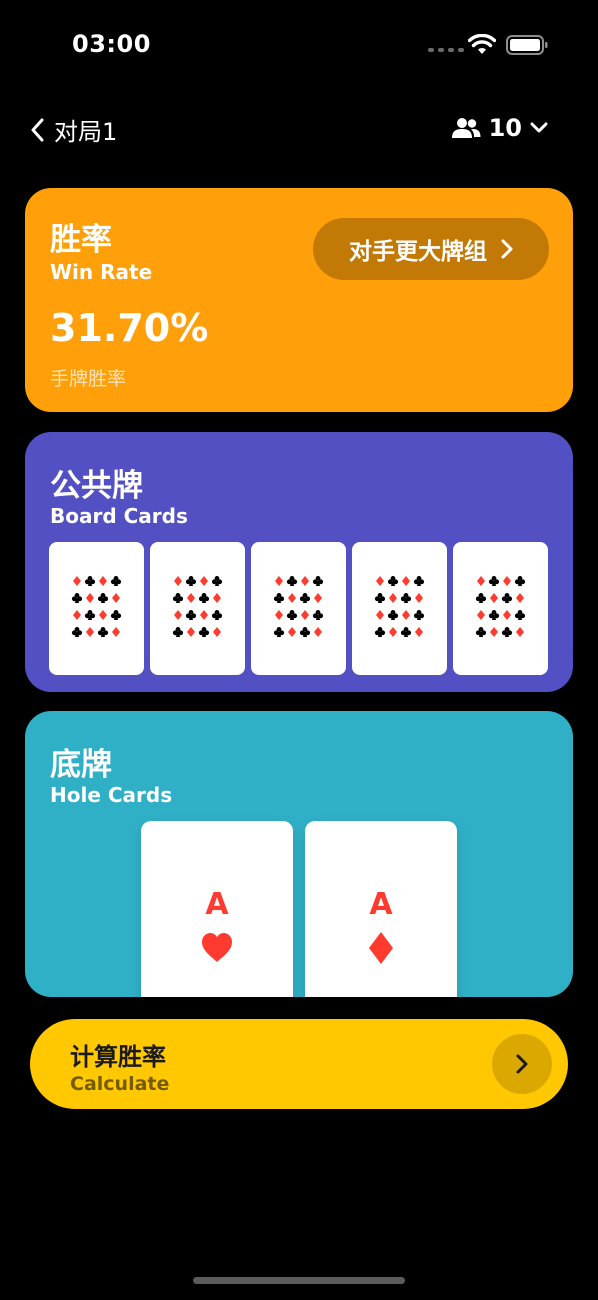  I want to click on opponent-stronger-hands-label: 对手更大牌组, so click(418, 252).